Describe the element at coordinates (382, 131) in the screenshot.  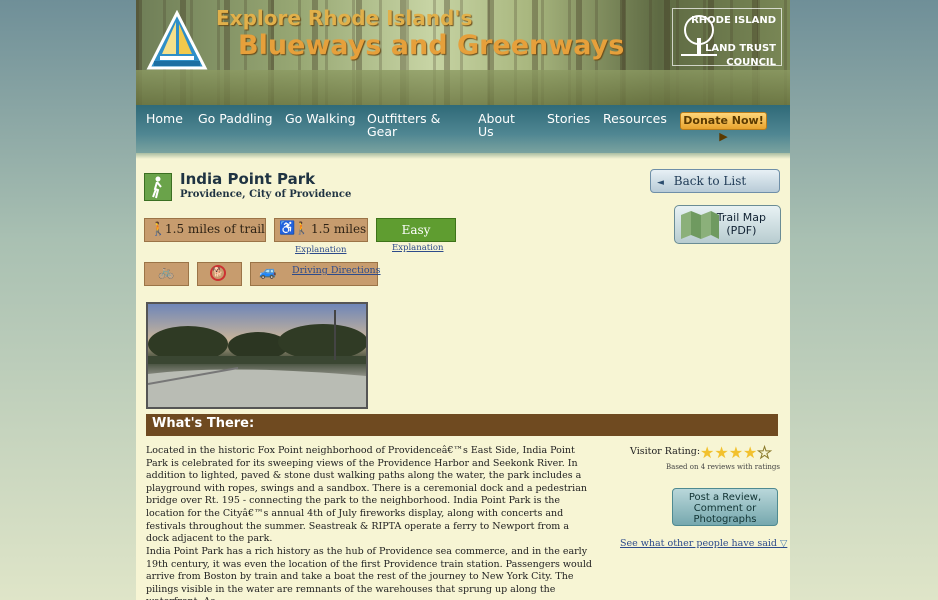
I see `nav-outfitters-line2: Gear` at that location.